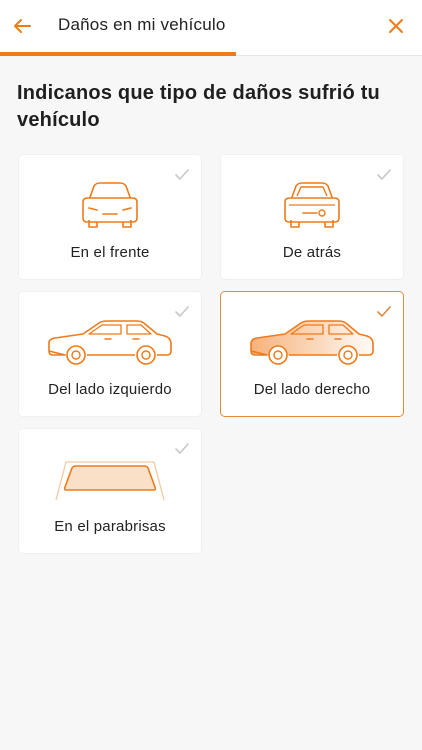 The image size is (422, 750). I want to click on close-icon, so click(396, 26).